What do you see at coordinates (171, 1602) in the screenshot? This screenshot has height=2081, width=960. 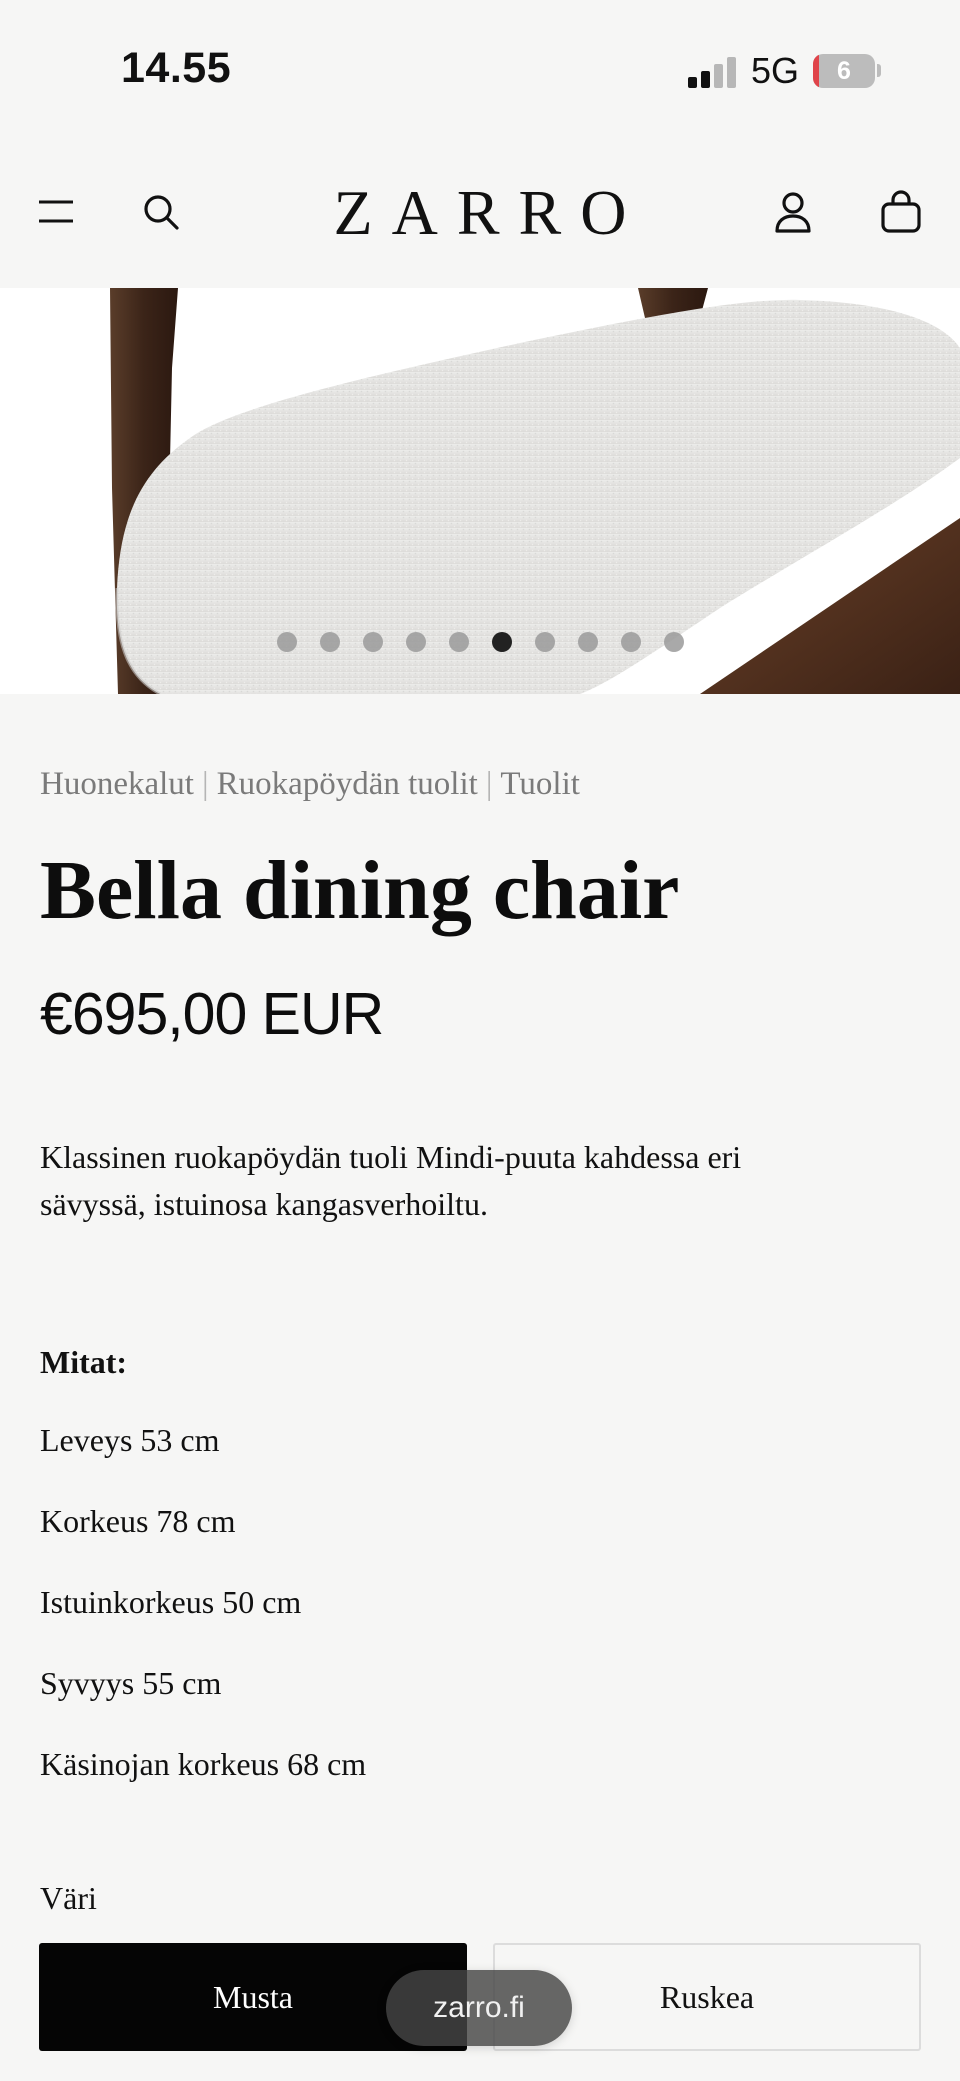 I see `dimension-item: Istuinkorkeus 50 cm` at bounding box center [171, 1602].